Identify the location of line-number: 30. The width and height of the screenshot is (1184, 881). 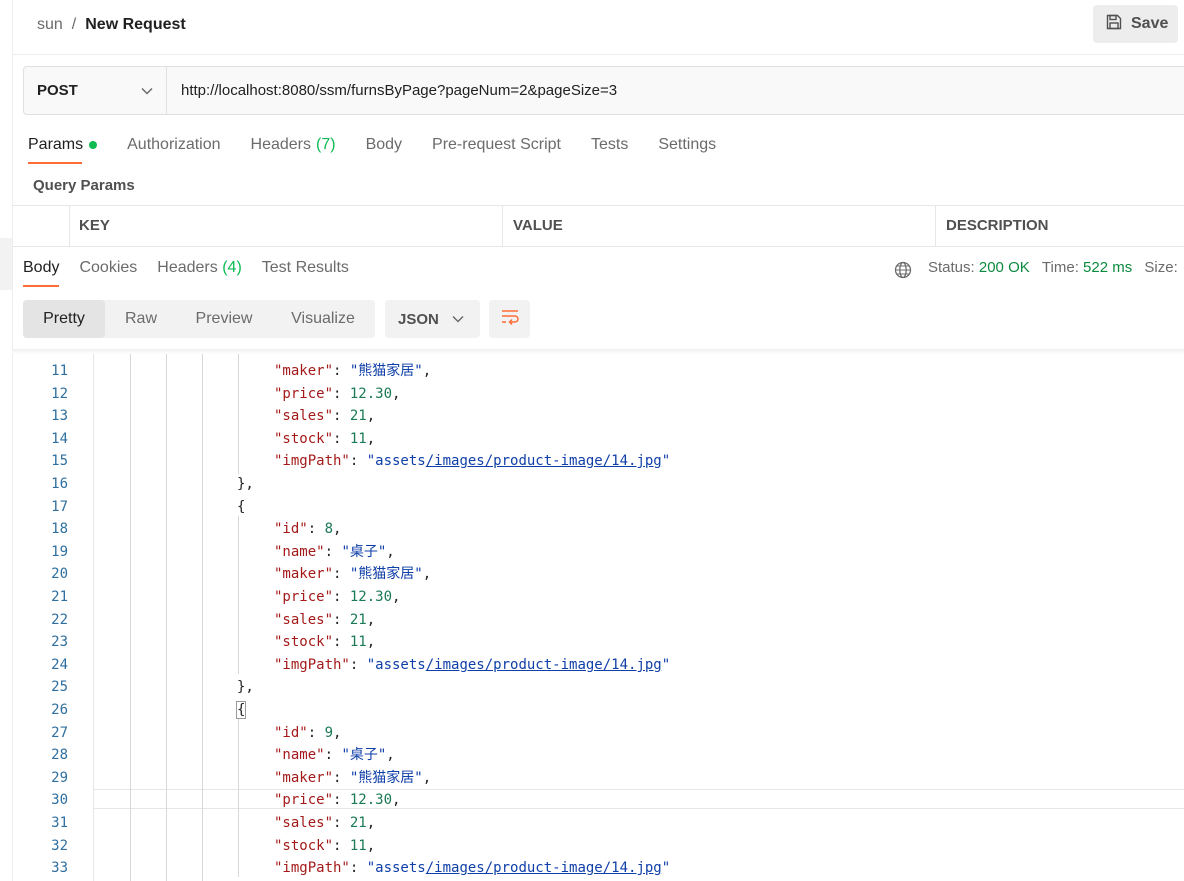
(59, 800).